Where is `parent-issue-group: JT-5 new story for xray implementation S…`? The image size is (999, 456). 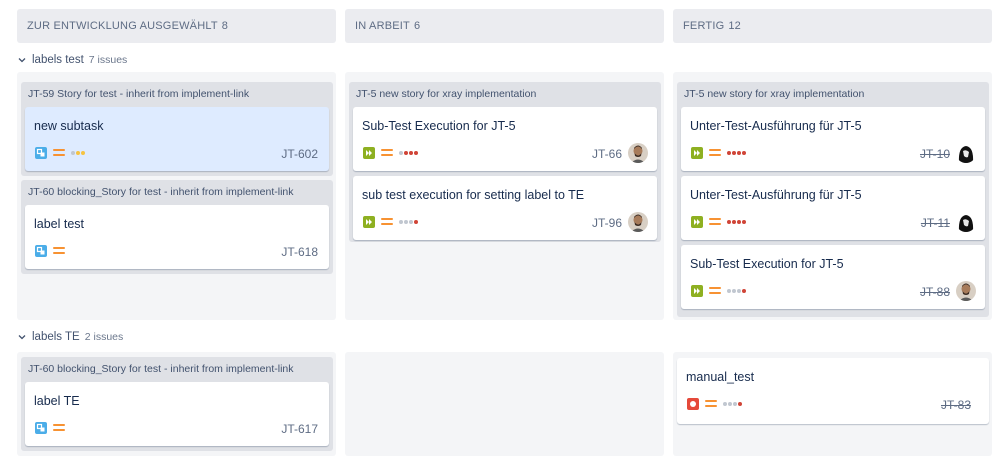
parent-issue-group: JT-5 new story for xray implementation S… is located at coordinates (505, 162).